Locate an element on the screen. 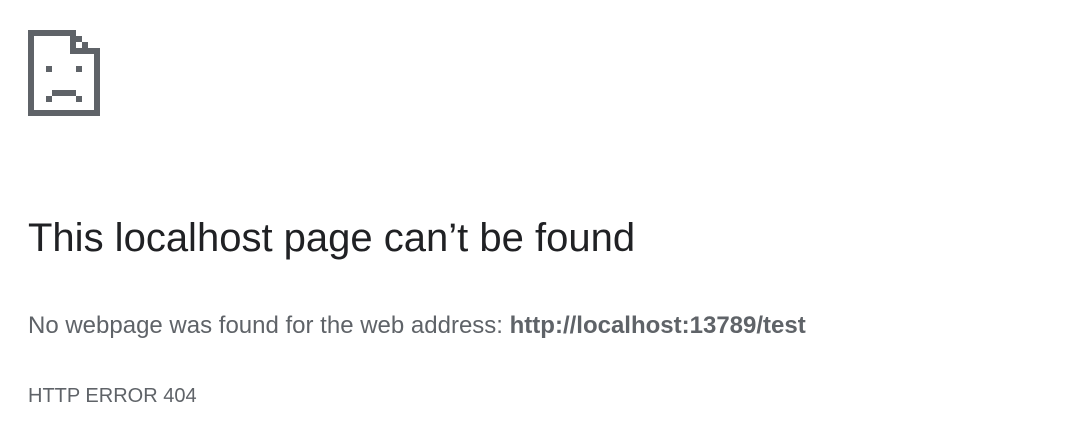 The image size is (1076, 444). sad-page-icon is located at coordinates (64, 73).